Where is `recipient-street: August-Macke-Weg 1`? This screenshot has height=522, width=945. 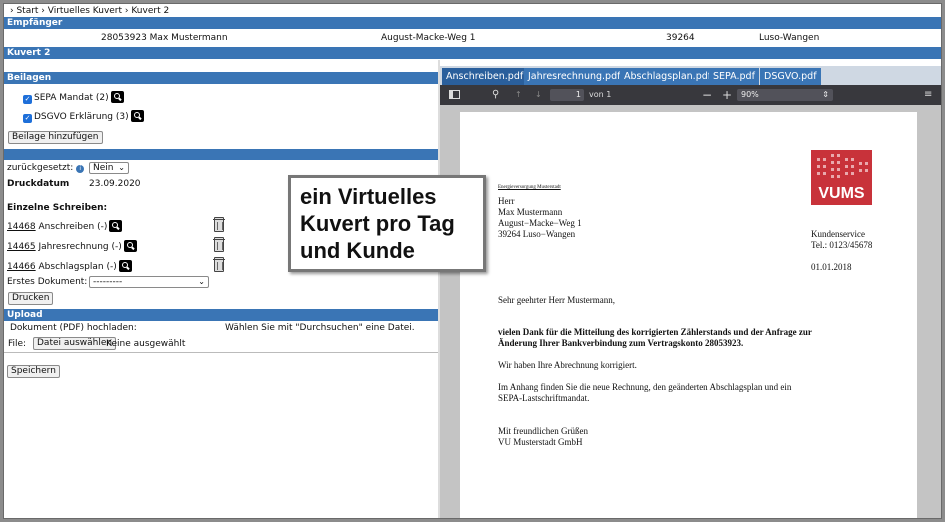 recipient-street: August-Macke-Weg 1 is located at coordinates (428, 38).